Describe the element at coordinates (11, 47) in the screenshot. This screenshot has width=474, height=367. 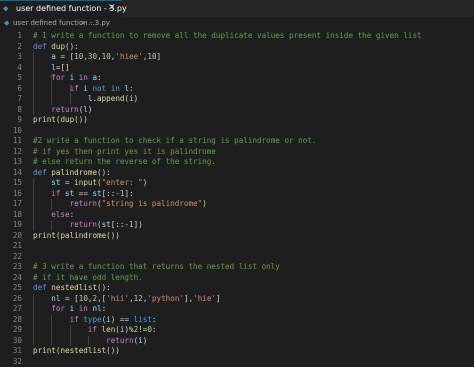
I see `line-number: 2` at that location.